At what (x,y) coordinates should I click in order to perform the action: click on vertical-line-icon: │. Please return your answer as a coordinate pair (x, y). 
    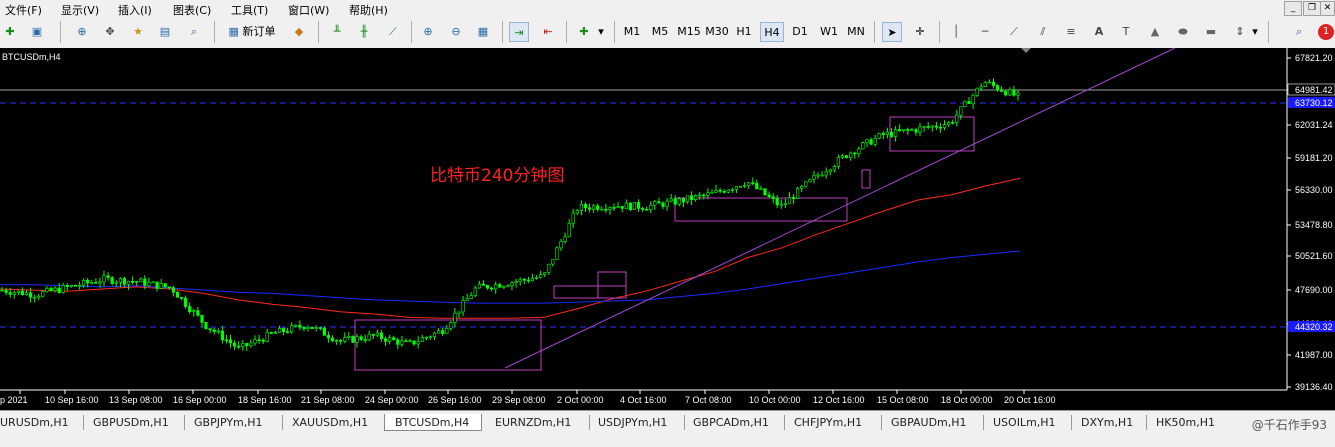
    Looking at the image, I should click on (956, 32).